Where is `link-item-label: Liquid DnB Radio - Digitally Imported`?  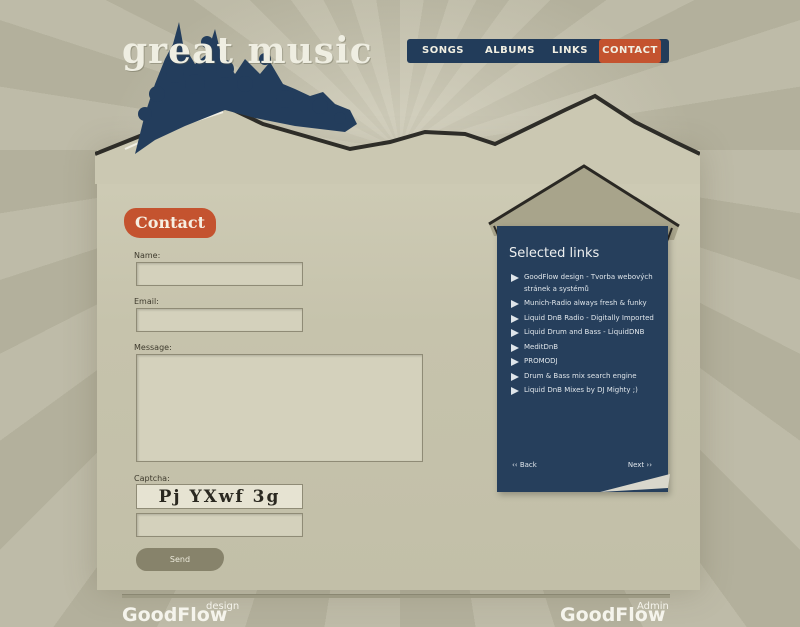 link-item-label: Liquid DnB Radio - Digitally Imported is located at coordinates (589, 318).